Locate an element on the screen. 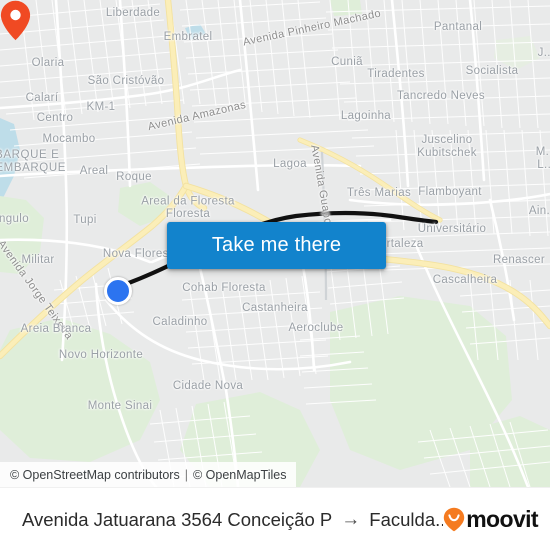 This screenshot has height=550, width=550. attribution-osm: © OpenStreetMap contributors is located at coordinates (95, 475).